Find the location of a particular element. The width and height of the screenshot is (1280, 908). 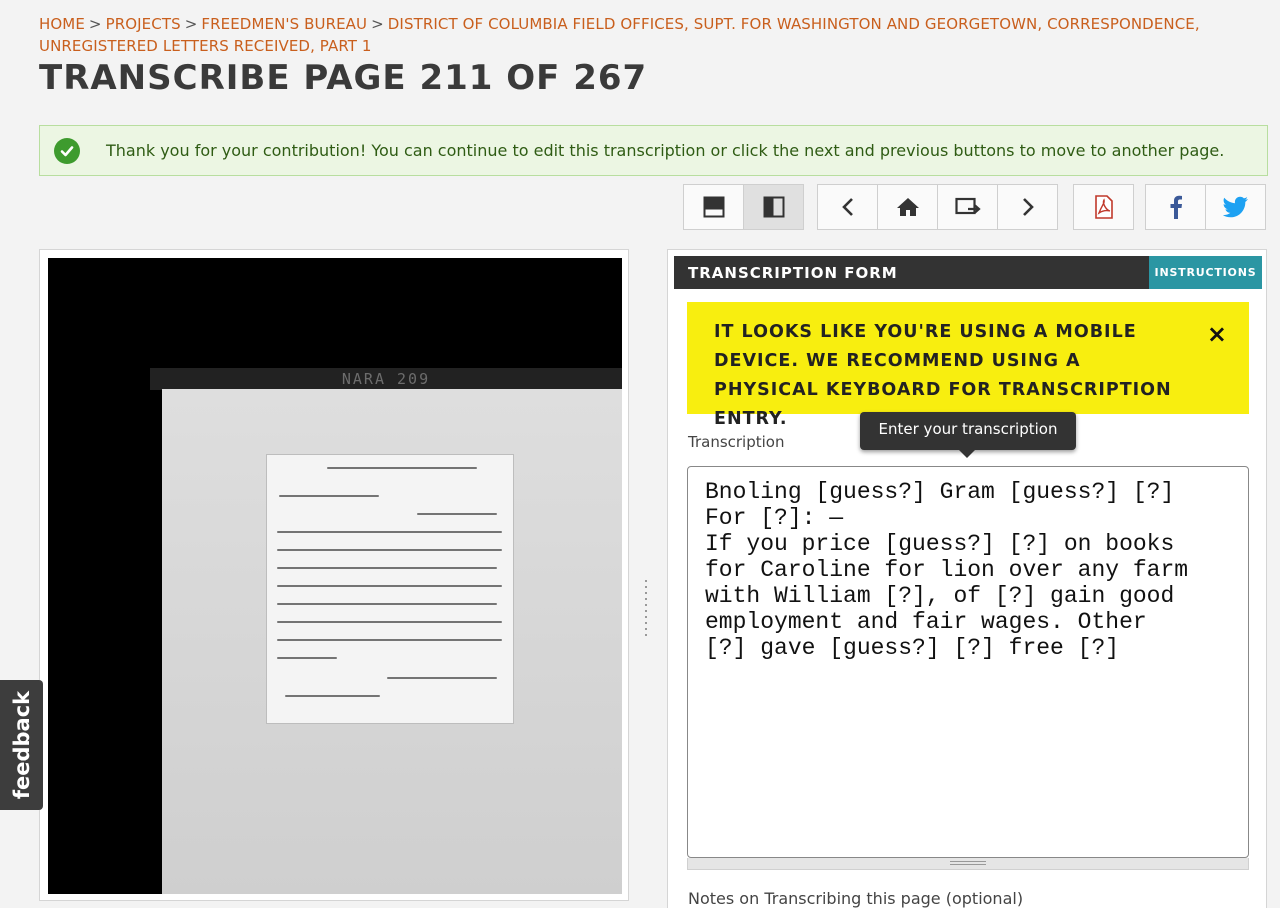

download-toolbar is located at coordinates (1103, 207).